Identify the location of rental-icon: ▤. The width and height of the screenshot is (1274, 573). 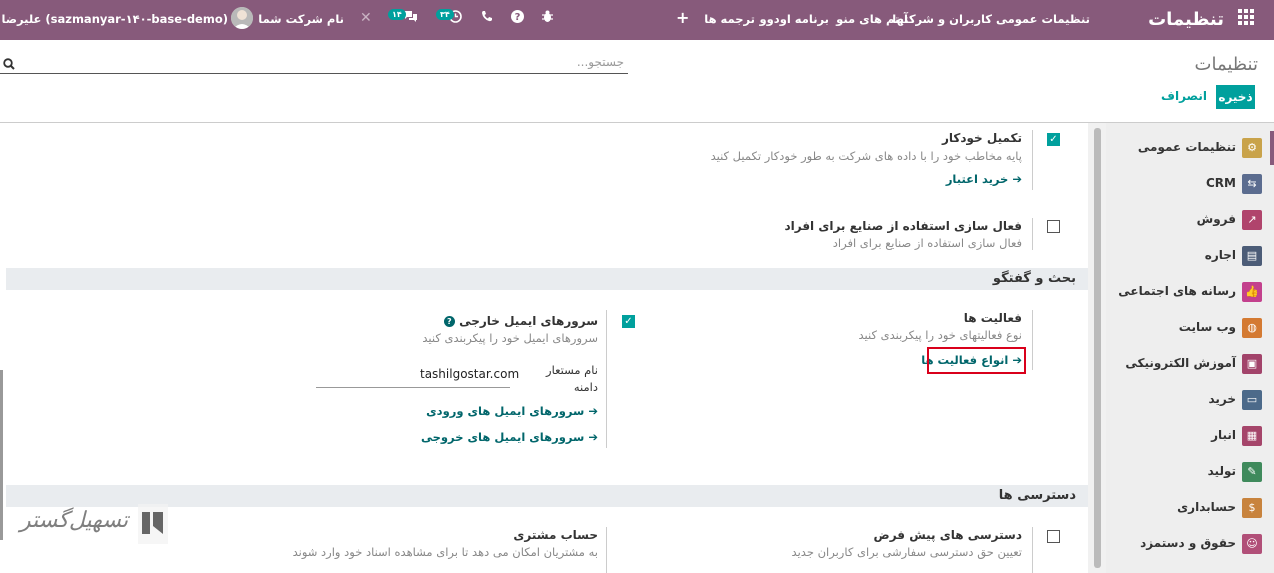
(1252, 256).